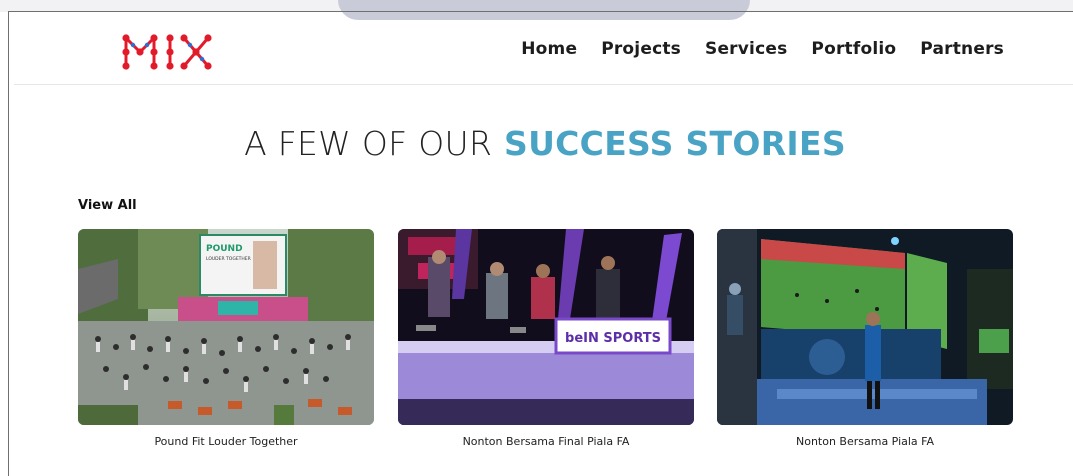  I want to click on section-title-accent: SUCCESS STORIES, so click(675, 143).